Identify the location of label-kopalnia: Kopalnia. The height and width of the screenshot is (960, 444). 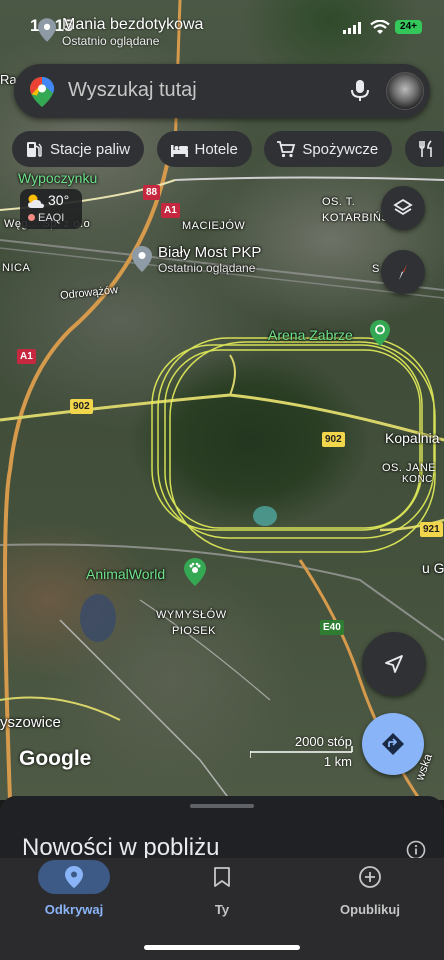
(412, 438).